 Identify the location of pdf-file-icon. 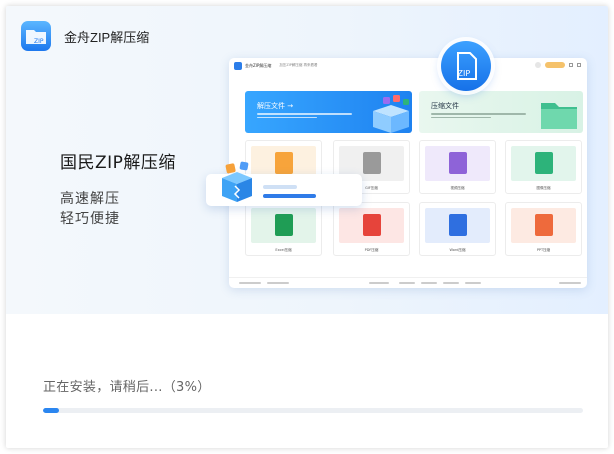
(372, 225).